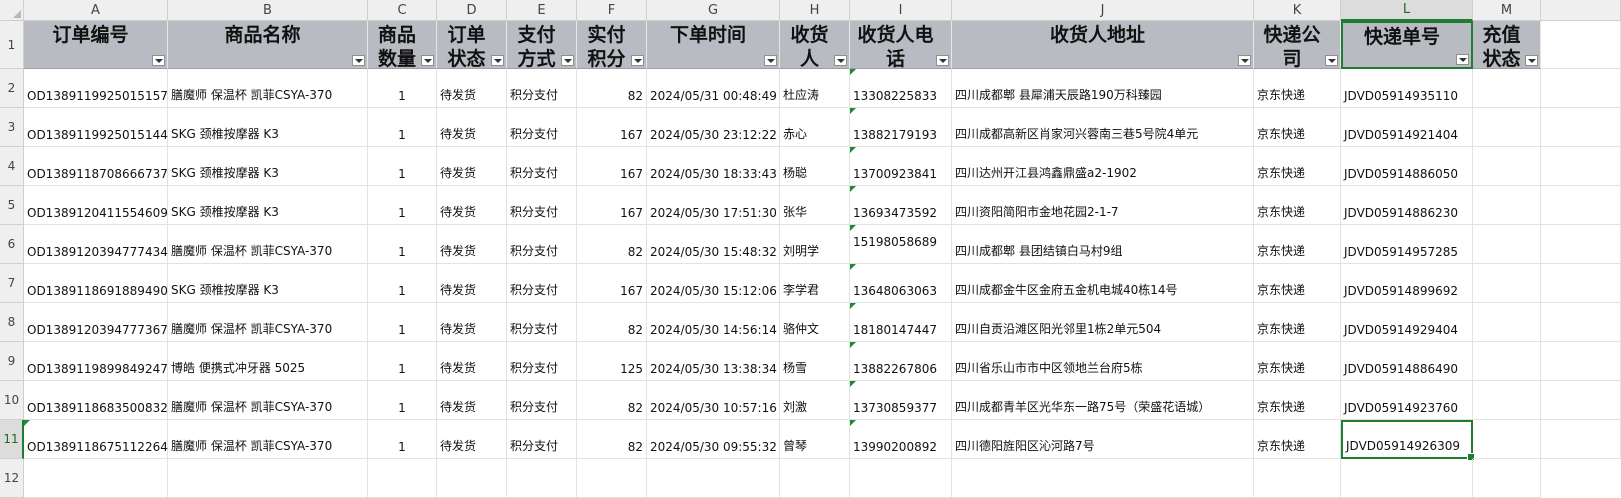 This screenshot has height=498, width=1621. What do you see at coordinates (12, 127) in the screenshot?
I see `row-header-3: 3` at bounding box center [12, 127].